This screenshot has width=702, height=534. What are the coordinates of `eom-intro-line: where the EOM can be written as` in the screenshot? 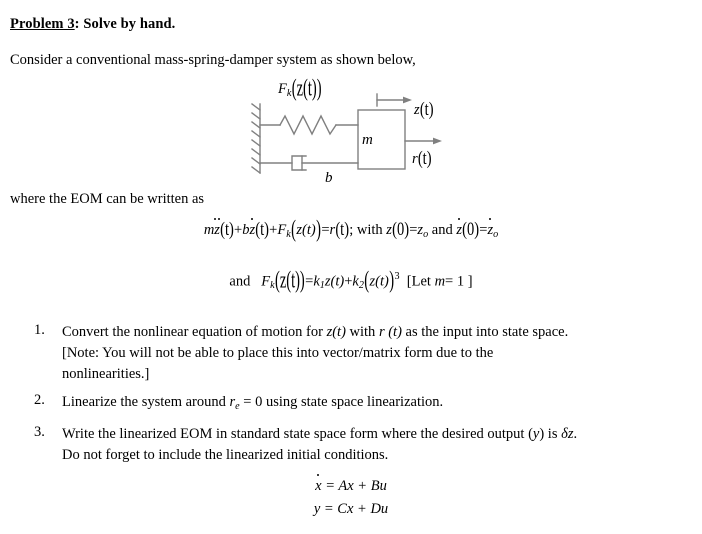 It's located at (107, 199).